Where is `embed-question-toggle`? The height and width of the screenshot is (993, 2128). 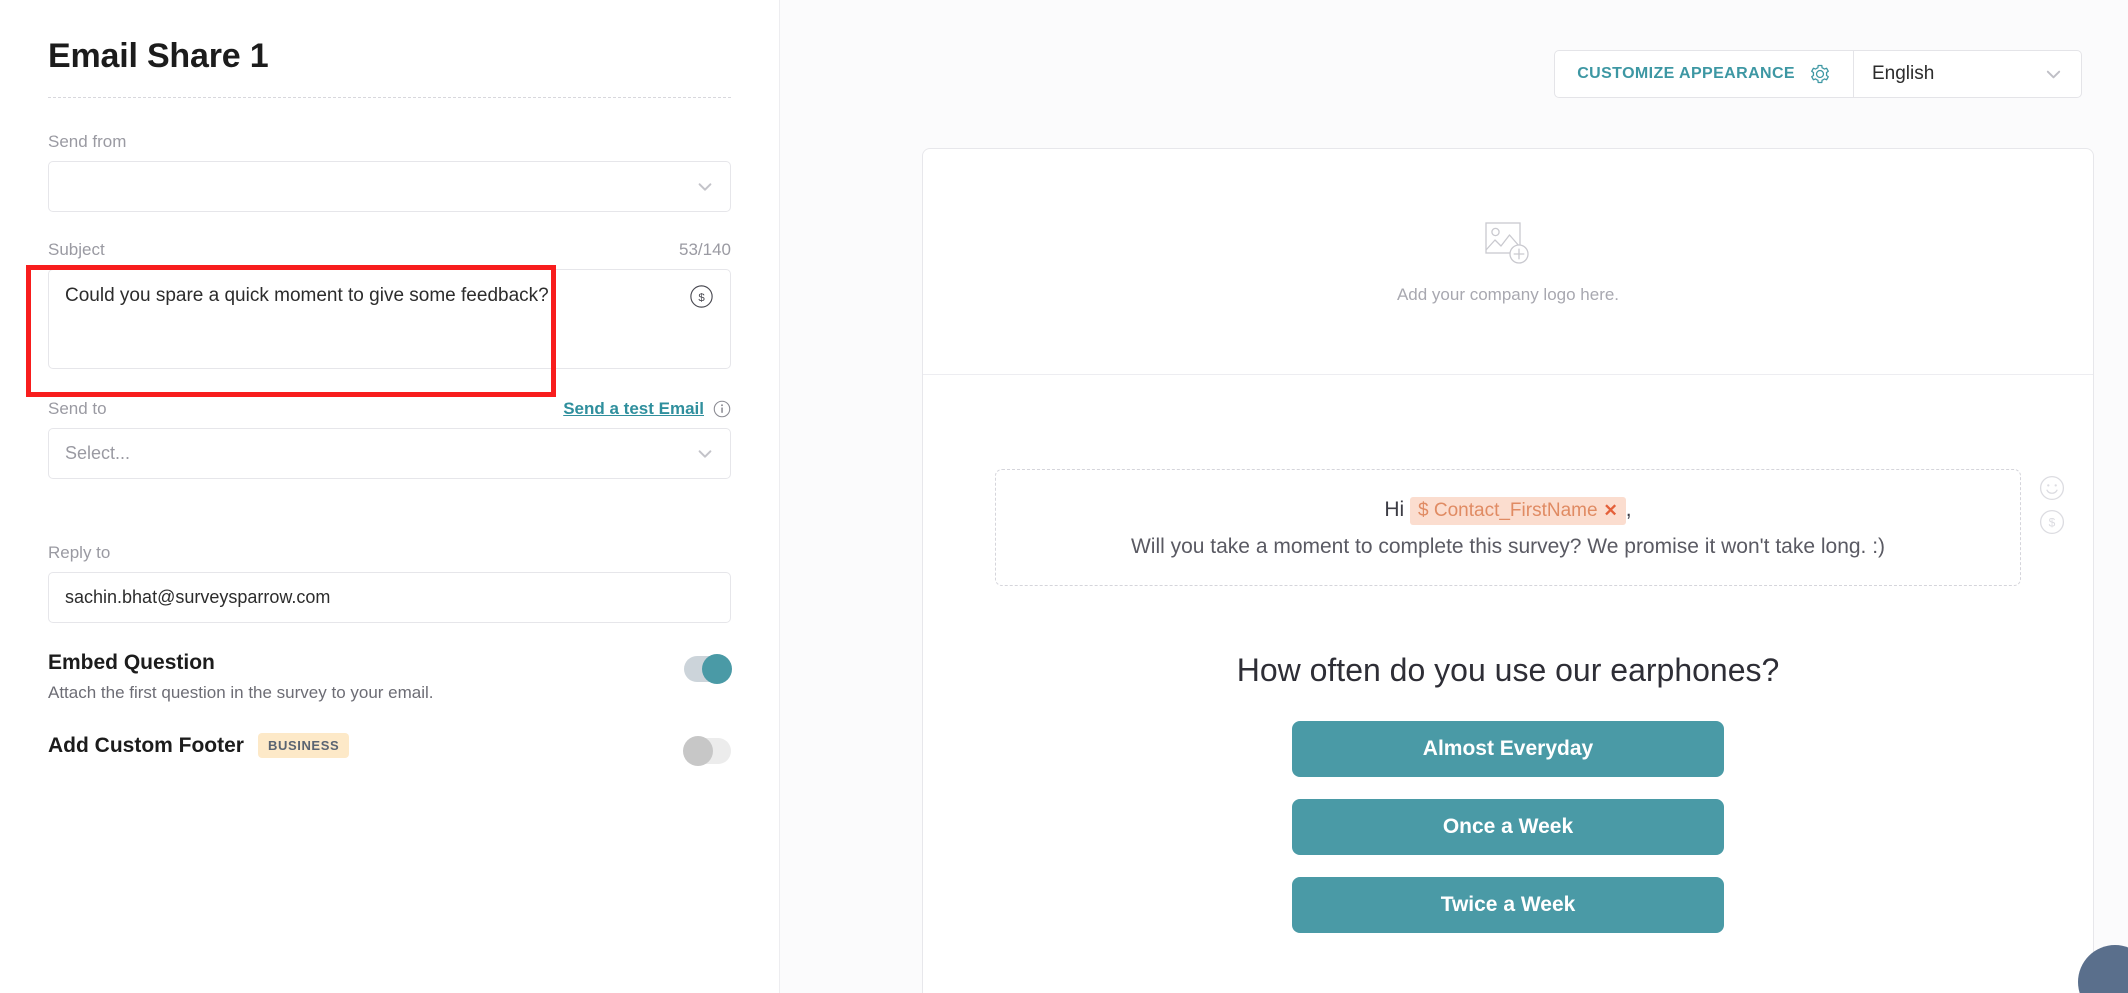 embed-question-toggle is located at coordinates (708, 669).